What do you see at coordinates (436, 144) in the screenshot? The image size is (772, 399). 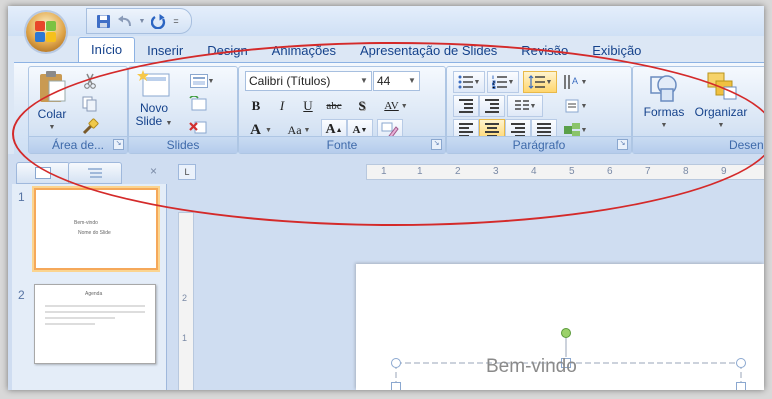 I see `font-launcher-icon: ↘` at bounding box center [436, 144].